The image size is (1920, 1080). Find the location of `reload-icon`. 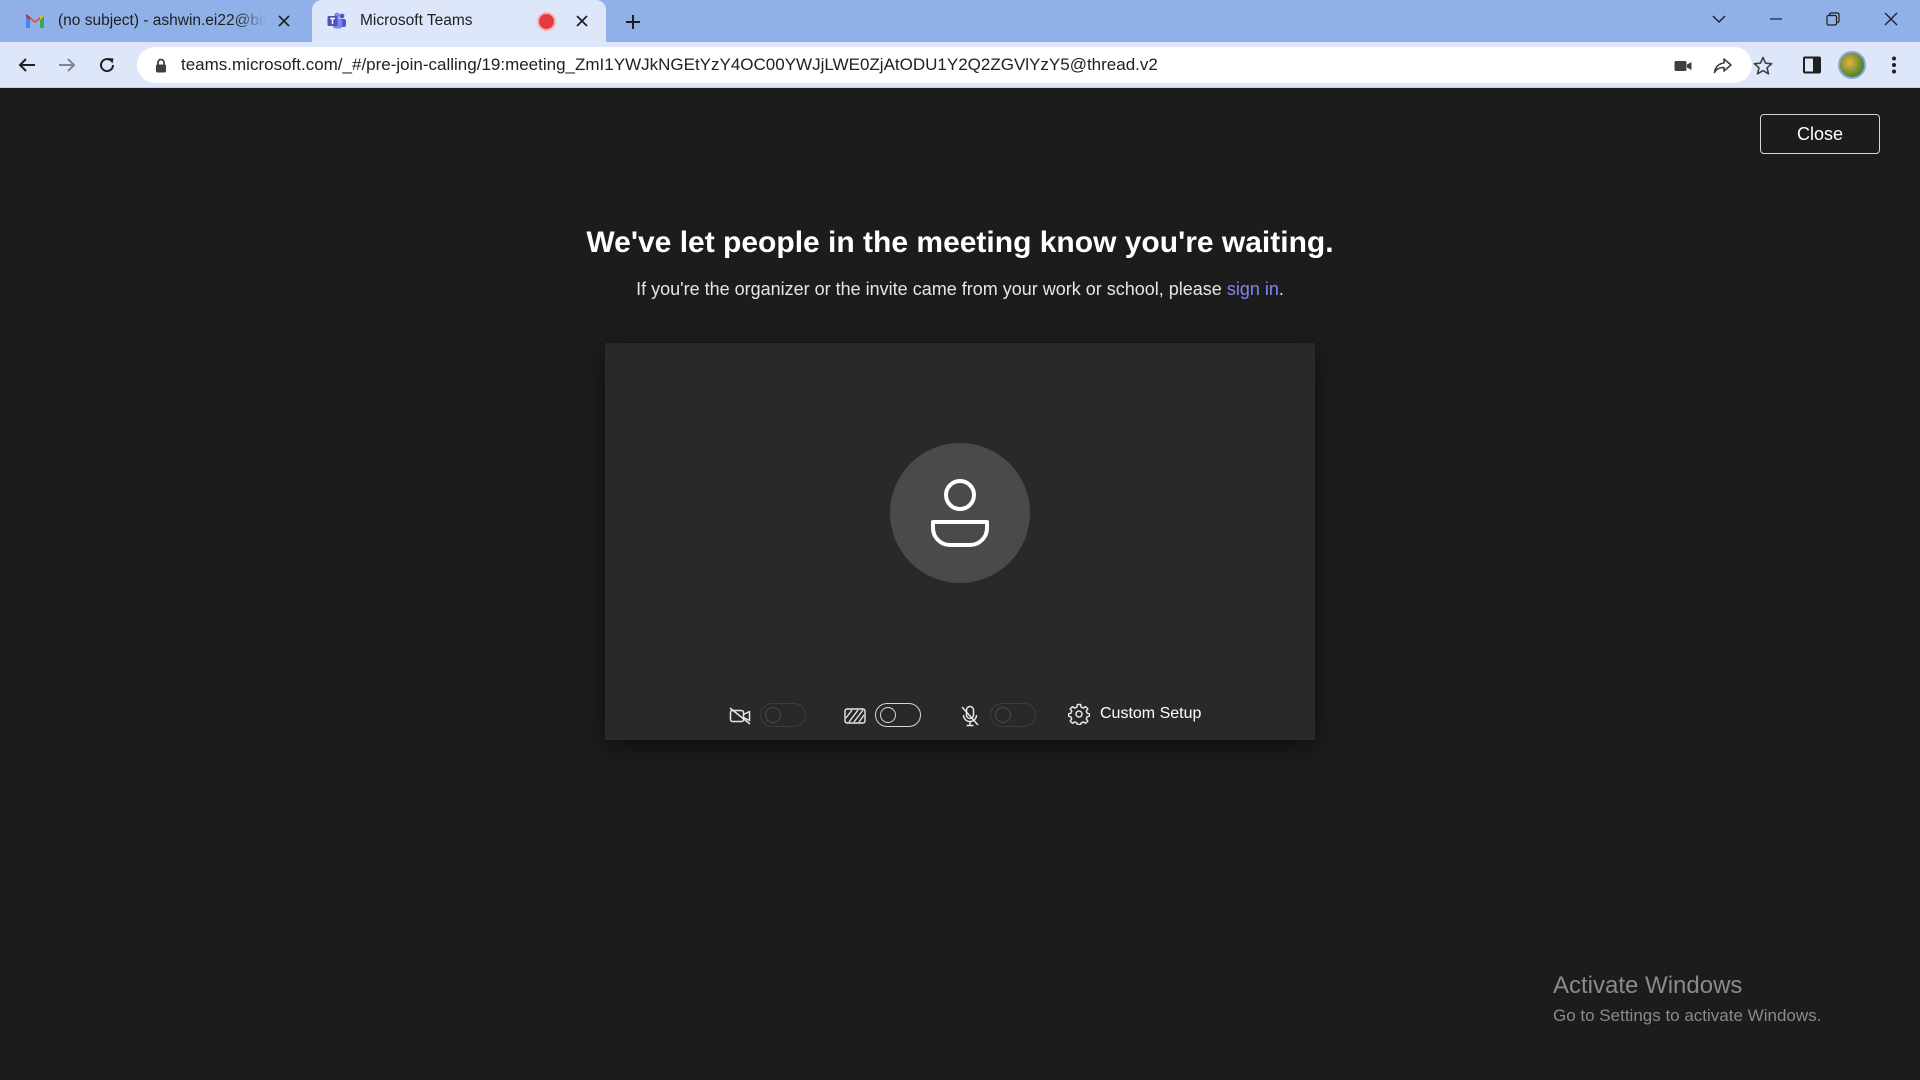

reload-icon is located at coordinates (107, 65).